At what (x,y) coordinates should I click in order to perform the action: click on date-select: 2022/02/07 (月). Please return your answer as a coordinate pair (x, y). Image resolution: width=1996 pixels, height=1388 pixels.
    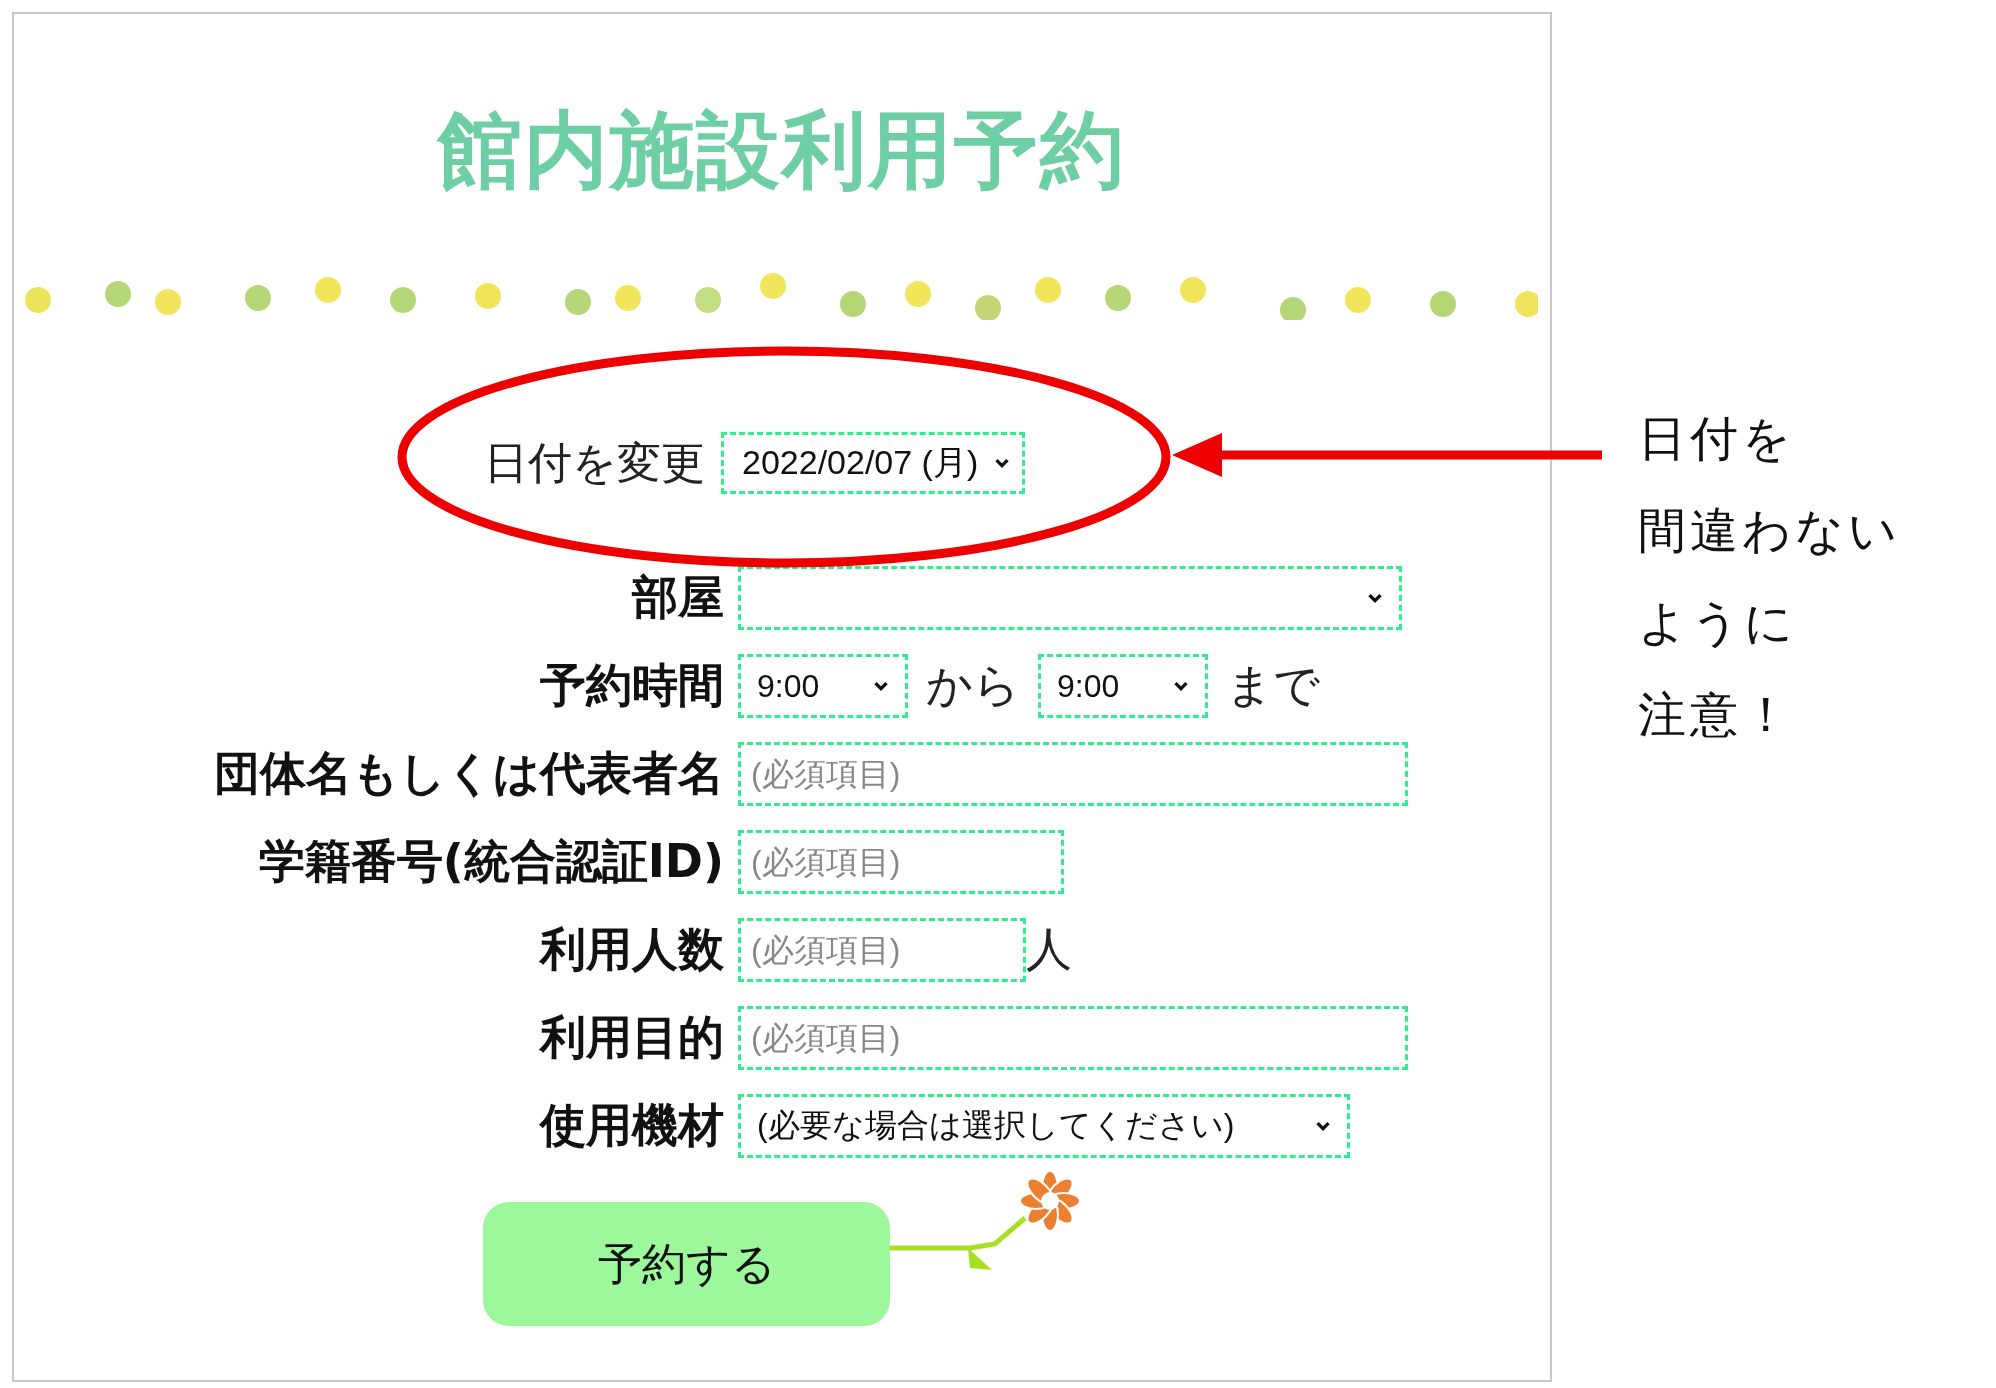
    Looking at the image, I should click on (873, 463).